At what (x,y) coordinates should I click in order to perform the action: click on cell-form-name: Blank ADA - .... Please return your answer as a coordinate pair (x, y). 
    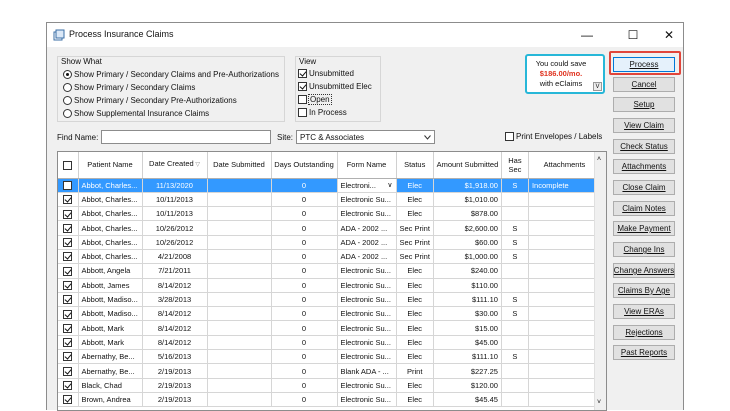
    Looking at the image, I should click on (367, 371).